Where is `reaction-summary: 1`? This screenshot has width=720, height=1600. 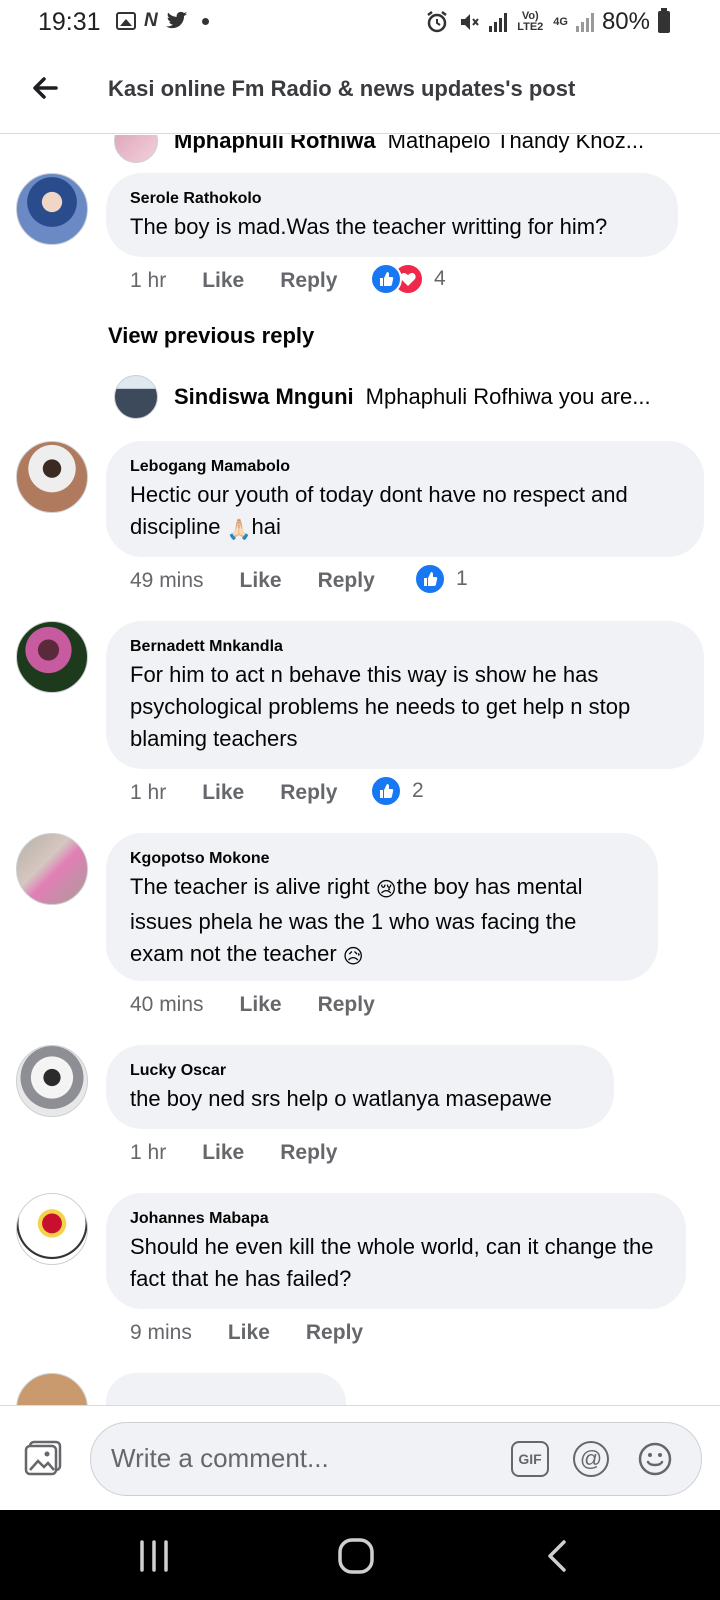 reaction-summary: 1 is located at coordinates (441, 579).